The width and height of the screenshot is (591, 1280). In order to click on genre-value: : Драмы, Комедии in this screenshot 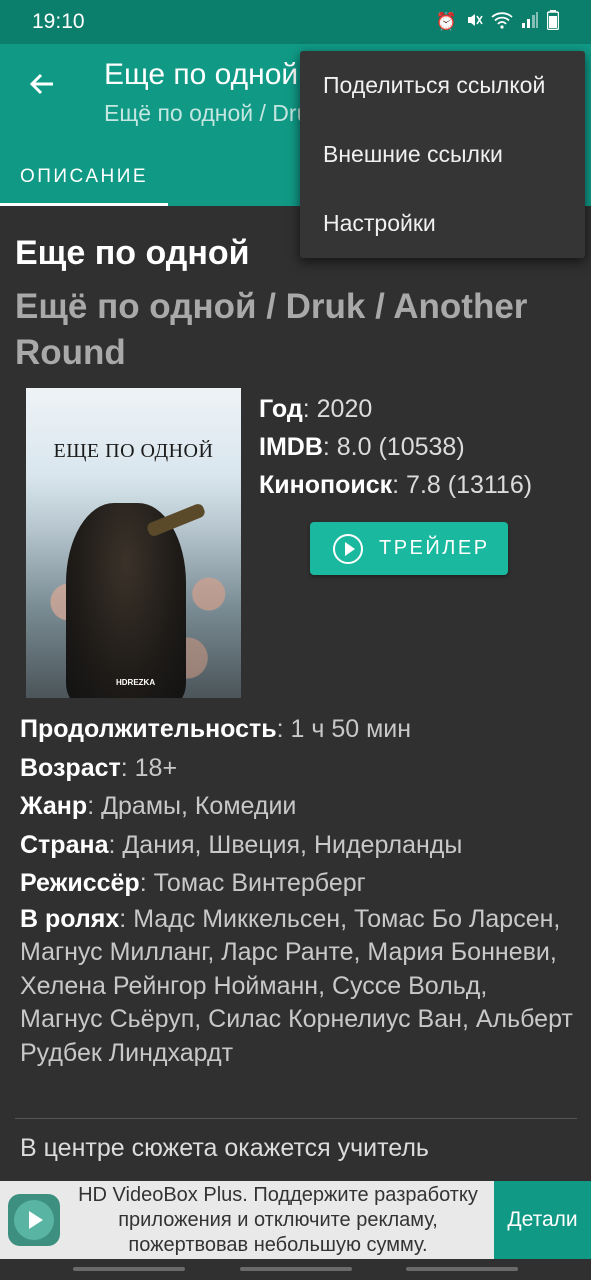, I will do `click(192, 806)`.